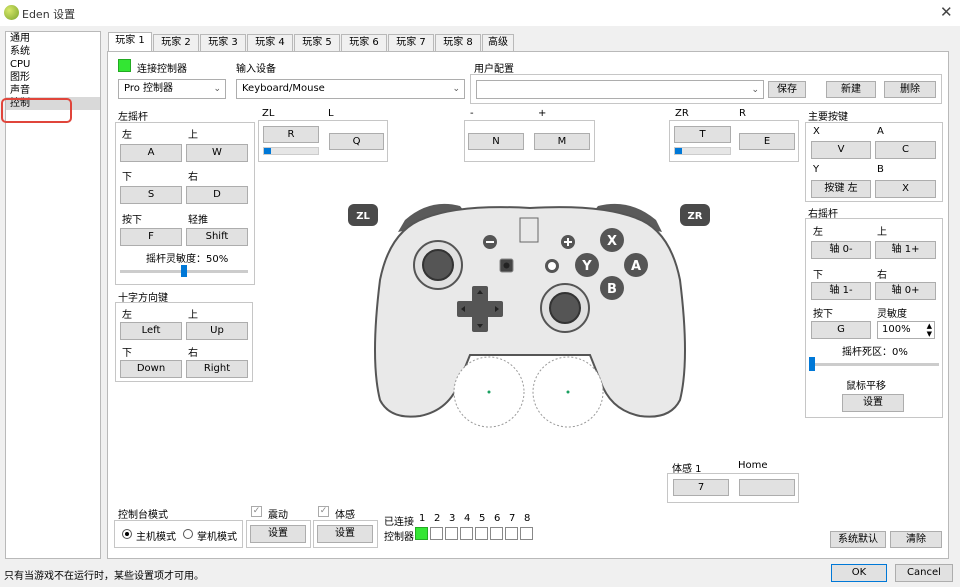 The width and height of the screenshot is (960, 587). Describe the element at coordinates (496, 533) in the screenshot. I see `player-6-connected-indicator` at that location.